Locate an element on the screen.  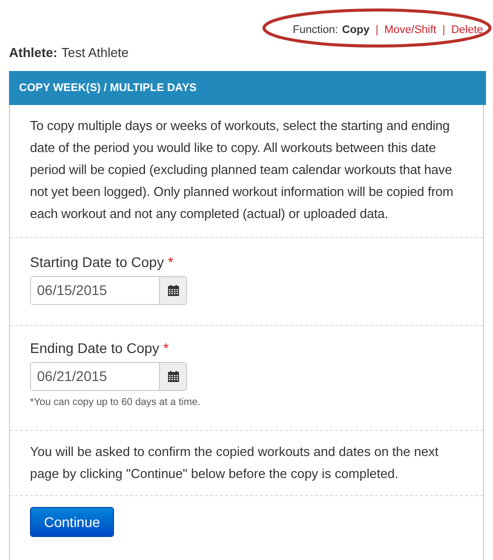
panel-header: COPY WEEK(S) / MULTIPLE DAYS is located at coordinates (247, 88).